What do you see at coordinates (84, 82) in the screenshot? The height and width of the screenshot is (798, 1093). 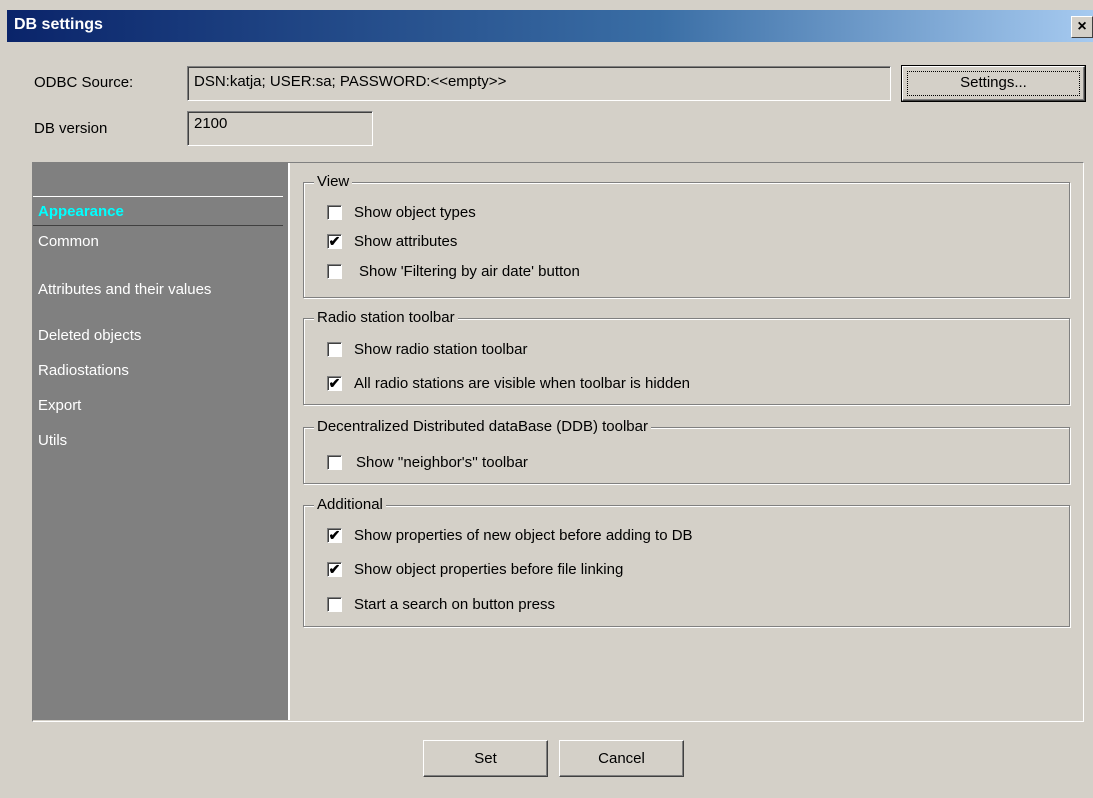 I see `odbc-source-label: ODBC Source:` at bounding box center [84, 82].